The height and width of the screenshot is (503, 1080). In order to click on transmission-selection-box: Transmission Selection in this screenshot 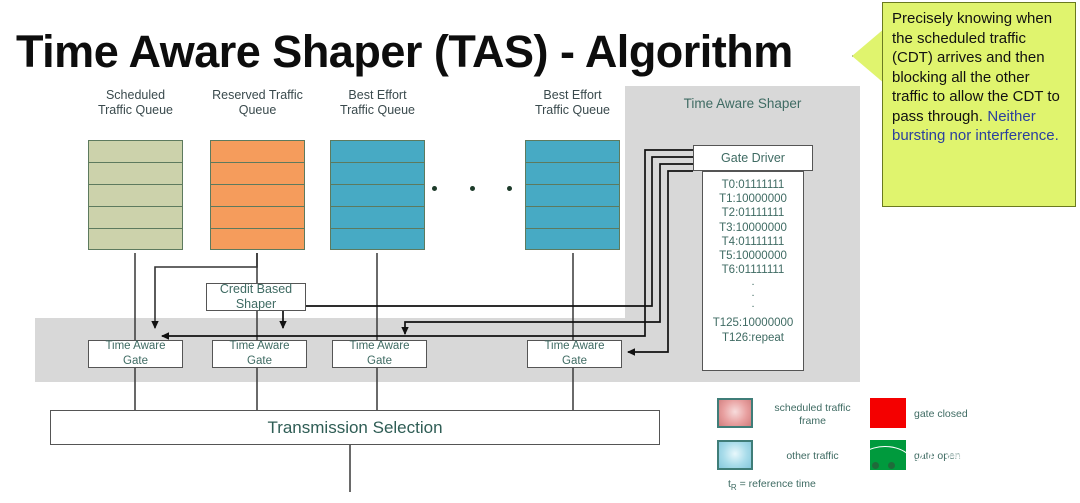, I will do `click(355, 427)`.